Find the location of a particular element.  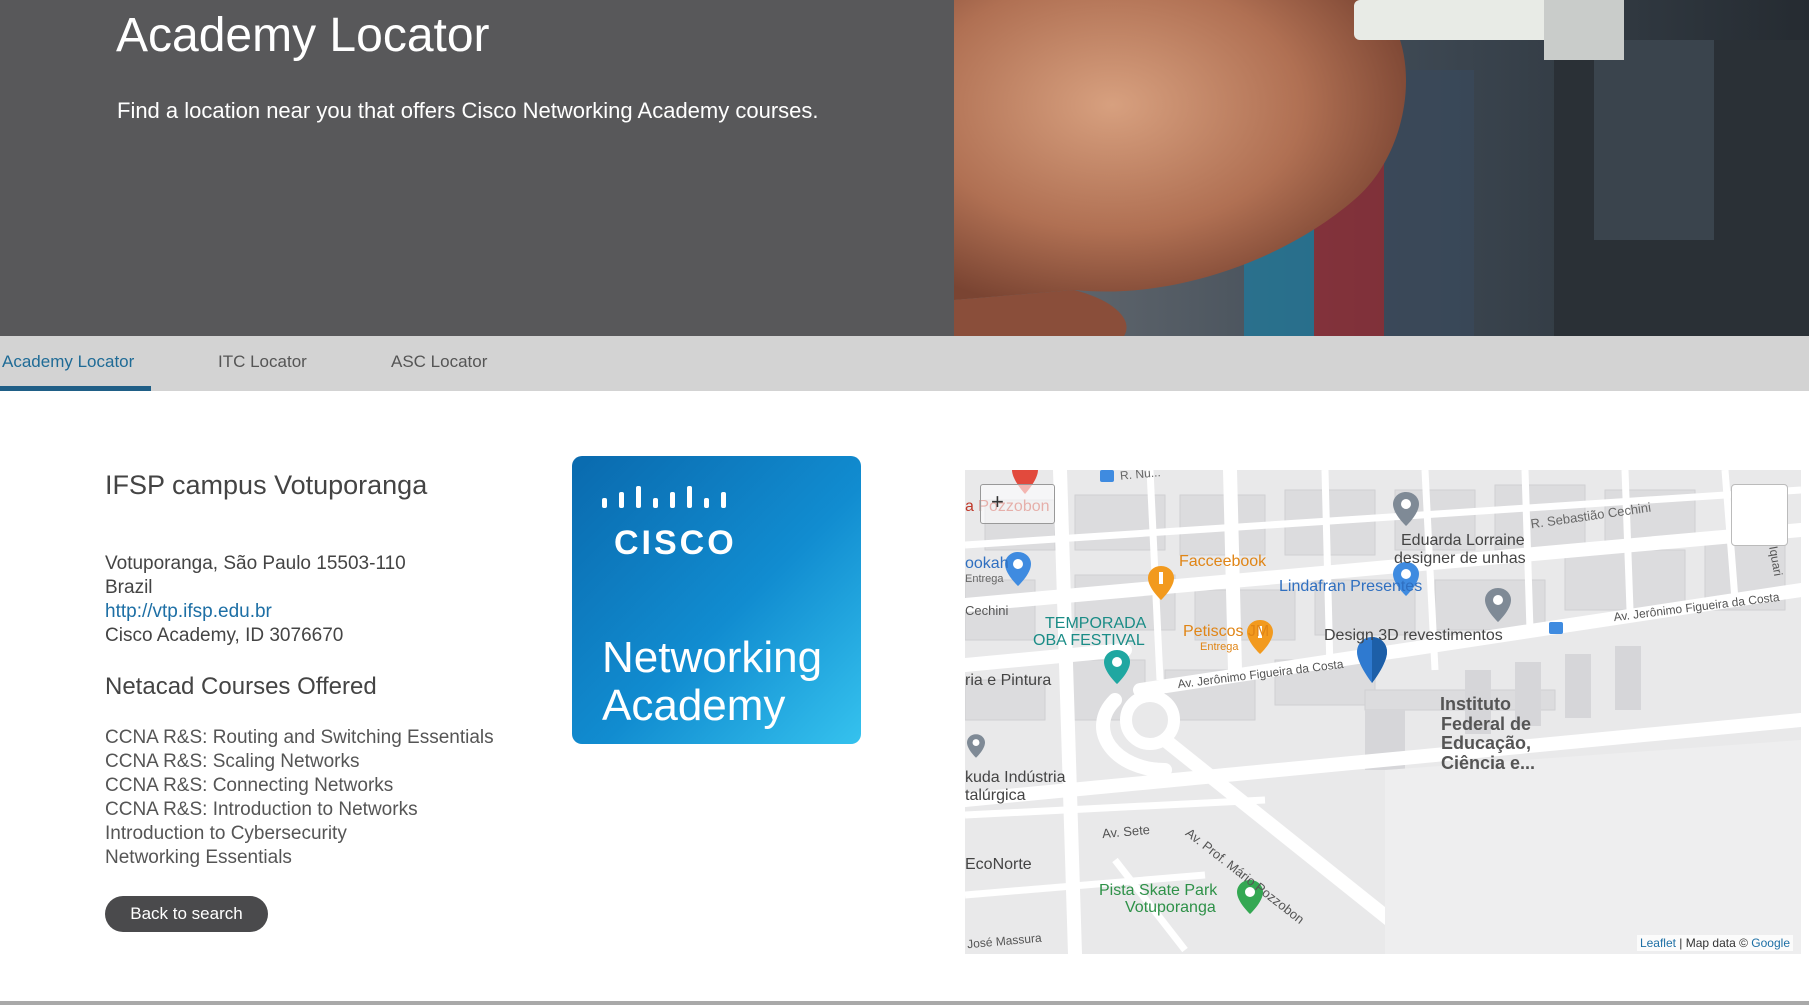

course-item: Introduction to Cybersecurity is located at coordinates (226, 833).